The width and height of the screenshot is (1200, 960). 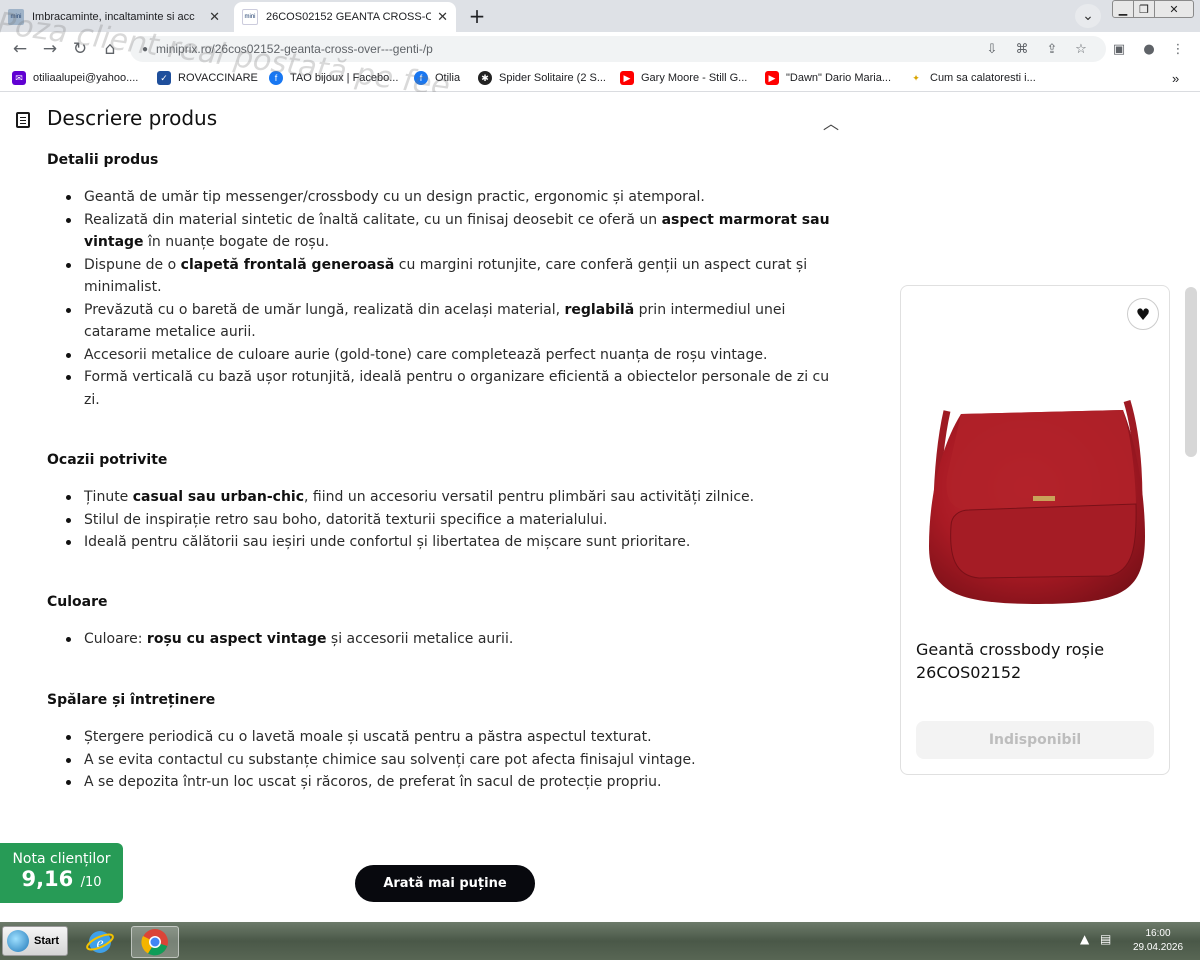 What do you see at coordinates (1143, 314) in the screenshot?
I see `favorite-heart-icon: ♥` at bounding box center [1143, 314].